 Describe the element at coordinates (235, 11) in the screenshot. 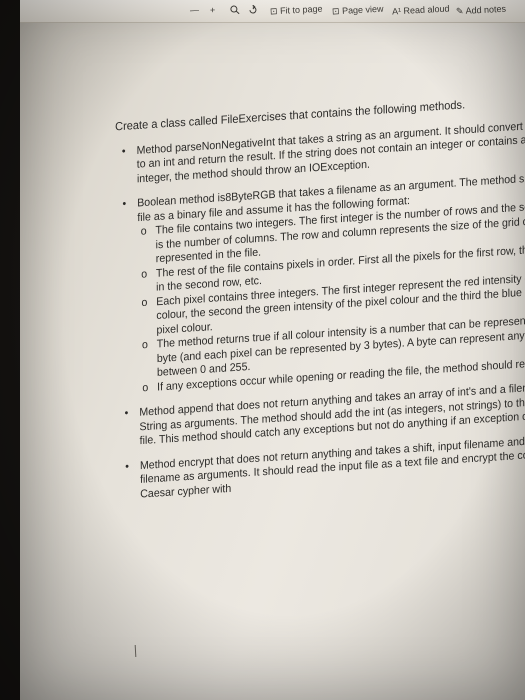

I see `search-icon` at that location.